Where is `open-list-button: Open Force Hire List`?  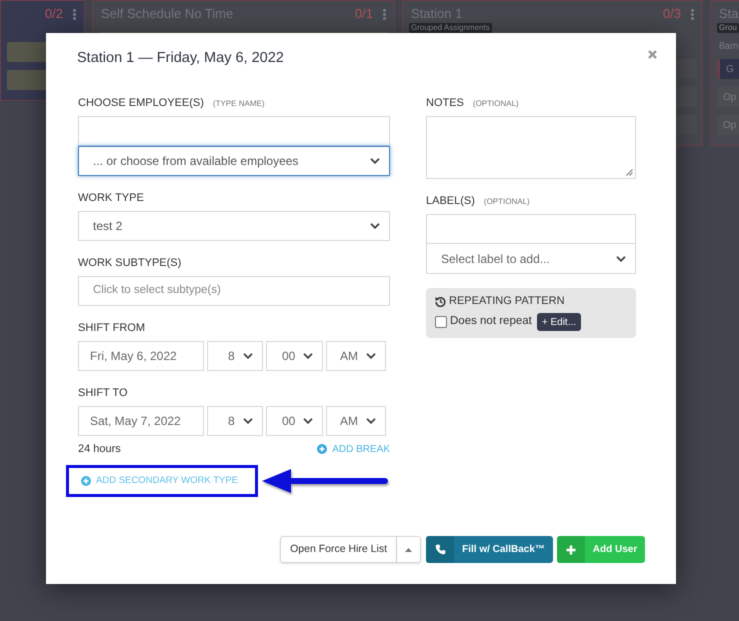
open-list-button: Open Force Hire List is located at coordinates (338, 549).